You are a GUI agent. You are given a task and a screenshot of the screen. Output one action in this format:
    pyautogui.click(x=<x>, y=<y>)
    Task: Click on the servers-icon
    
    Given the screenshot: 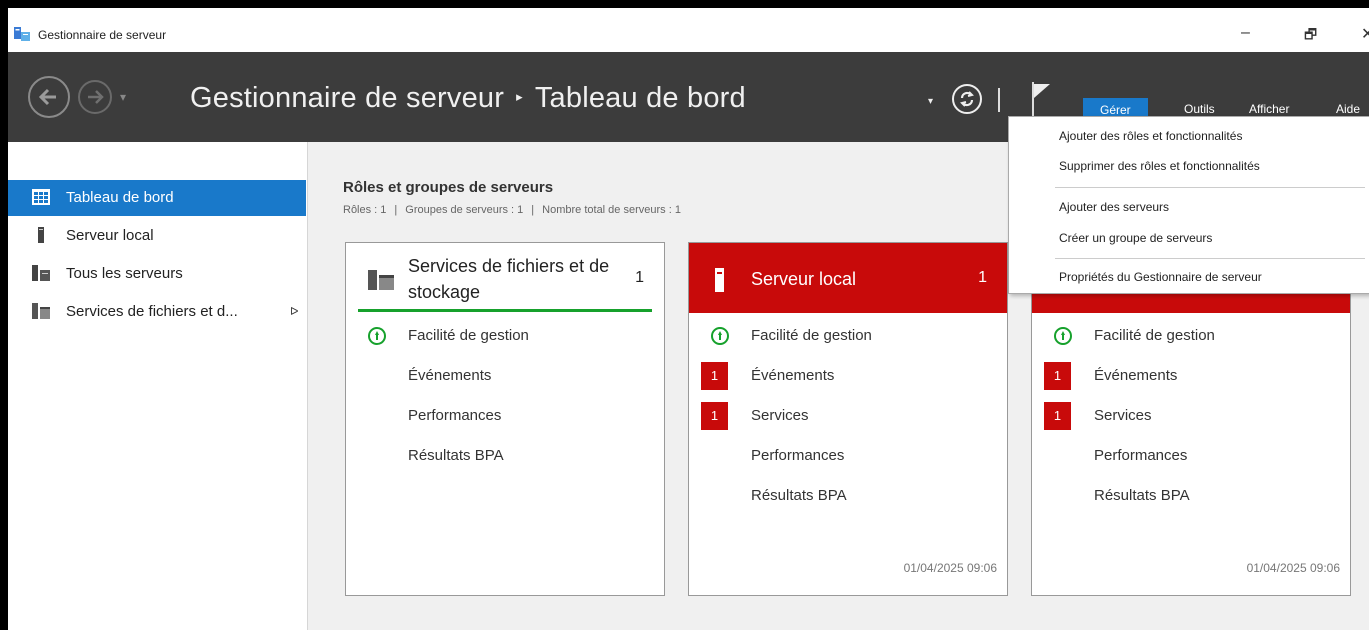 What is the action you would take?
    pyautogui.click(x=41, y=273)
    